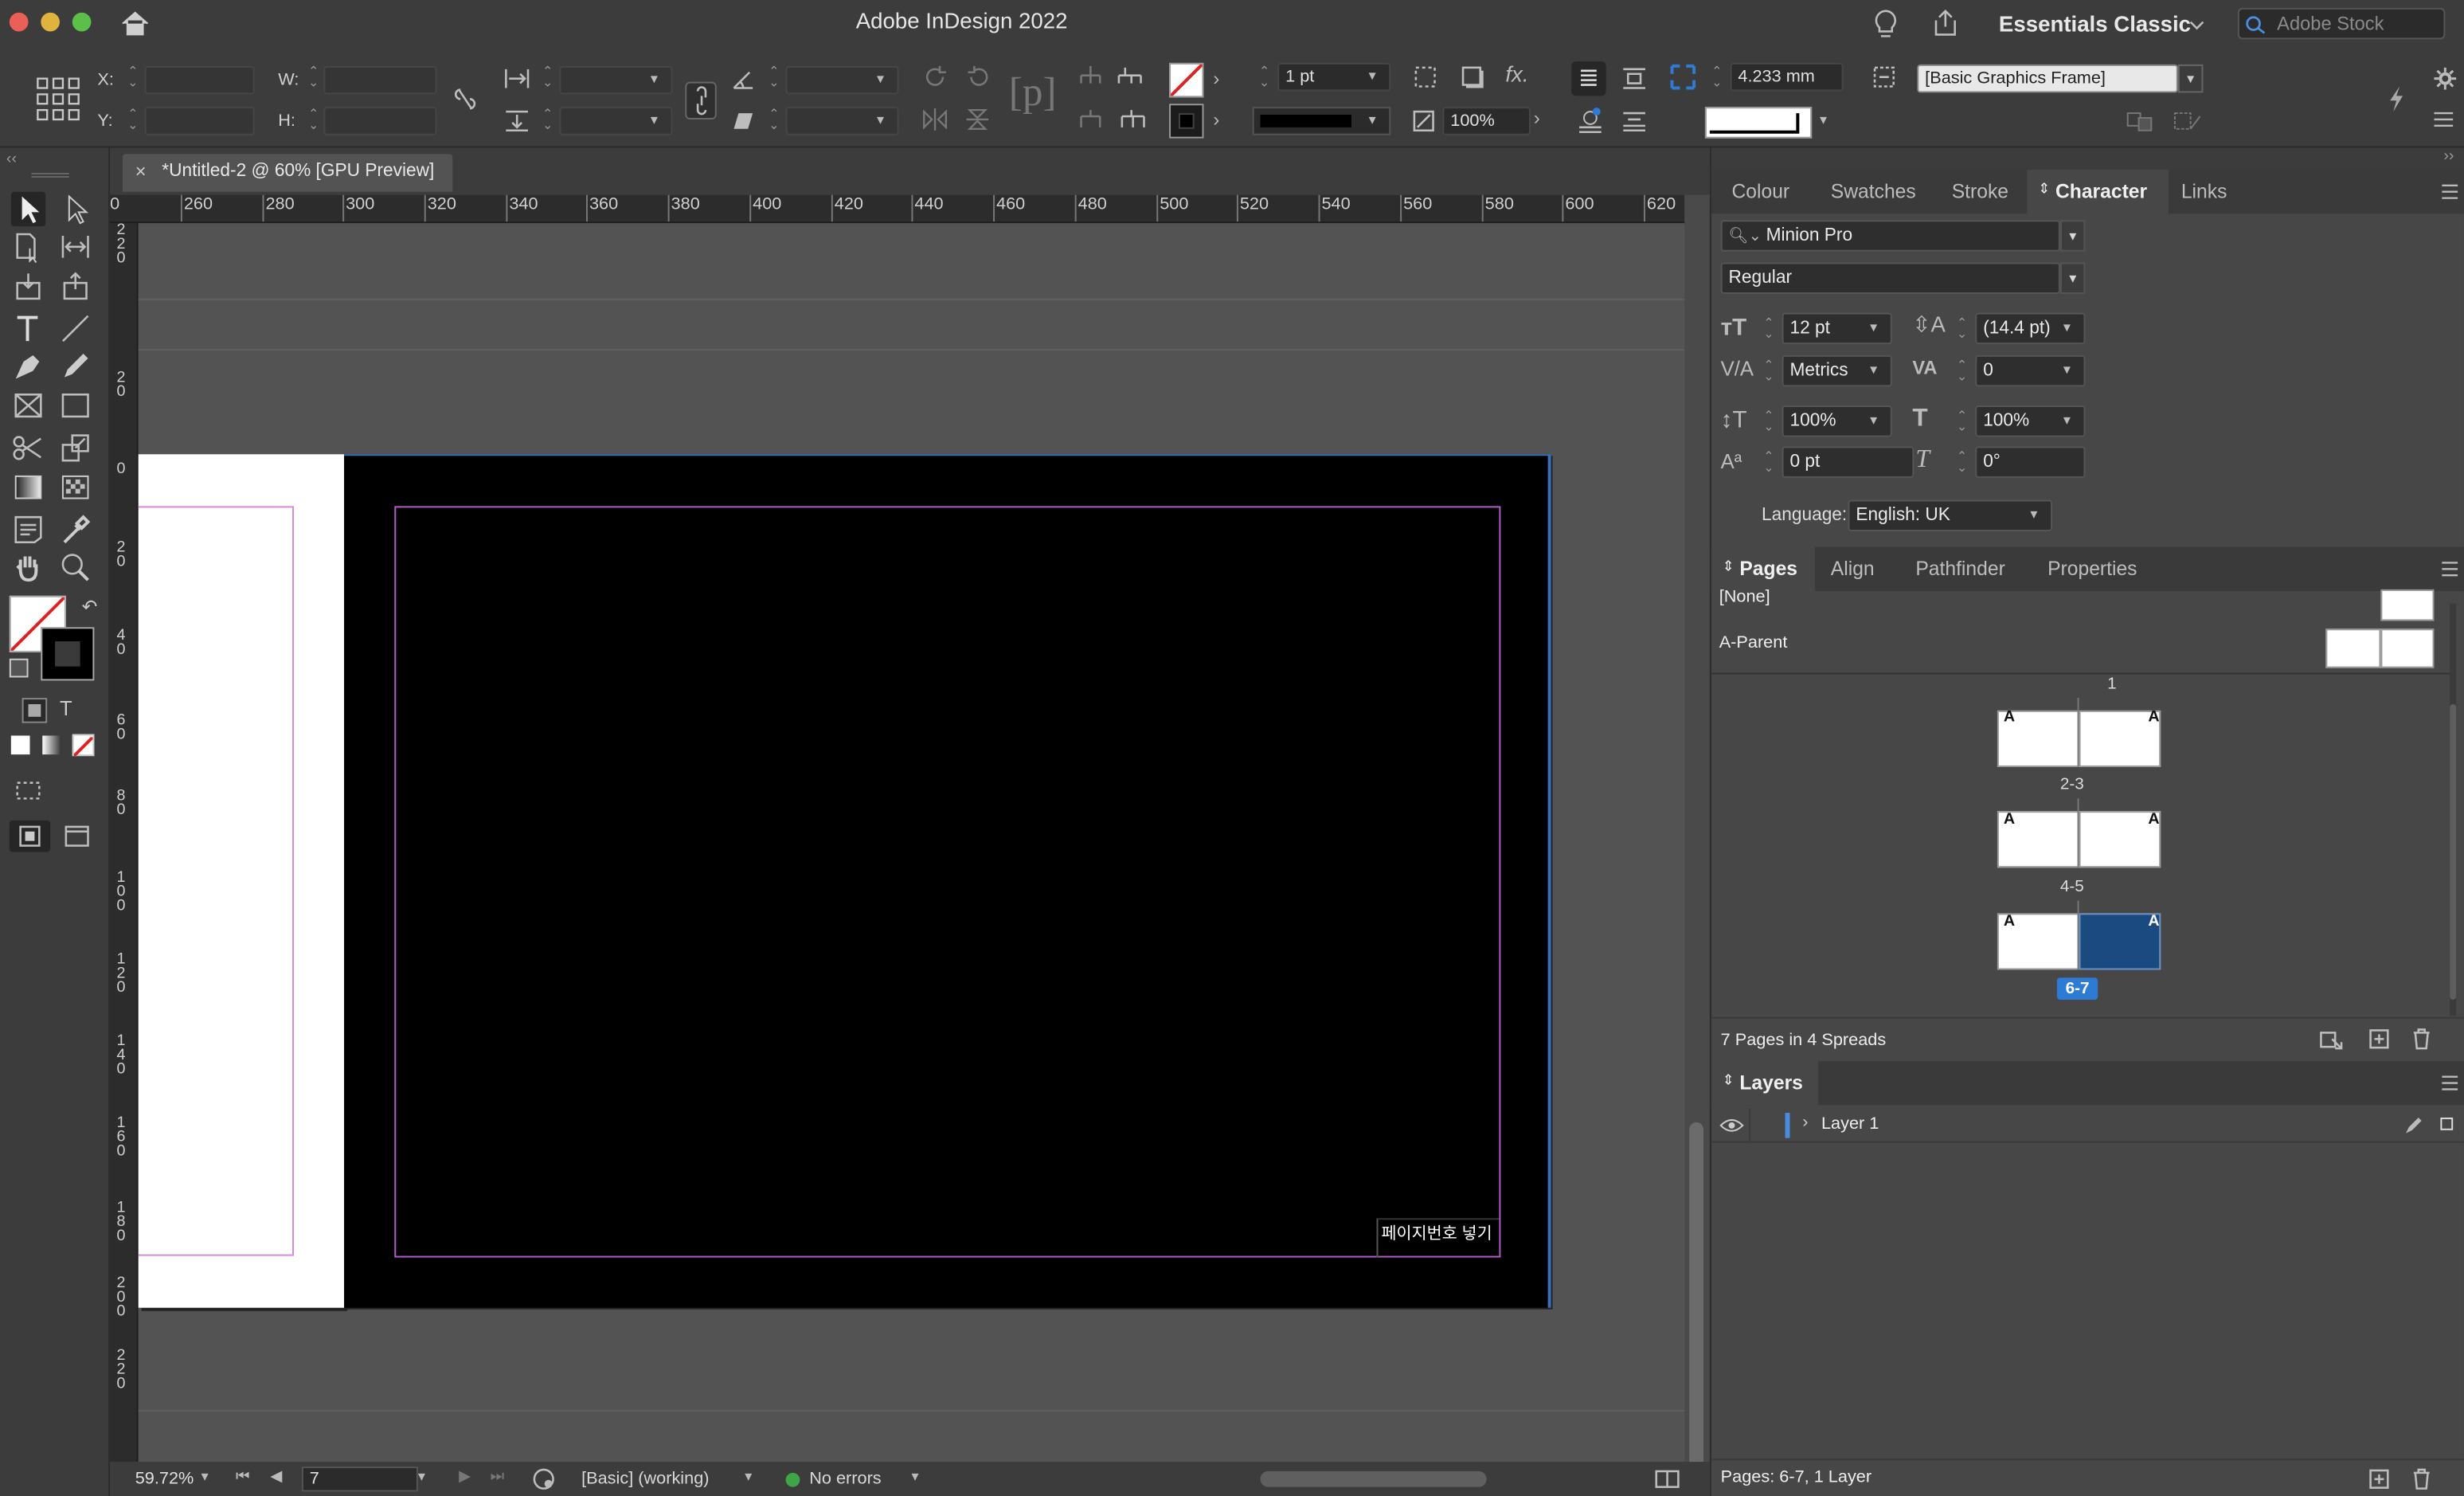 The image size is (2464, 1496). What do you see at coordinates (314, 119) in the screenshot?
I see `h-stepper: ⌃ ⌄` at bounding box center [314, 119].